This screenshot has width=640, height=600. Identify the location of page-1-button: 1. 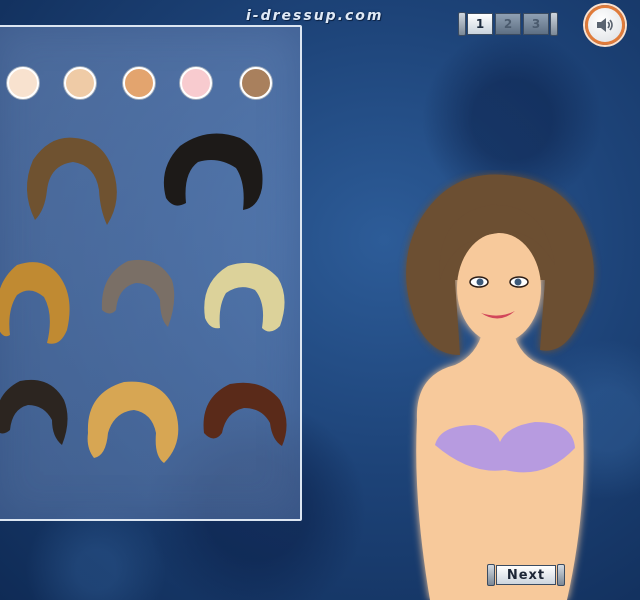
(480, 24).